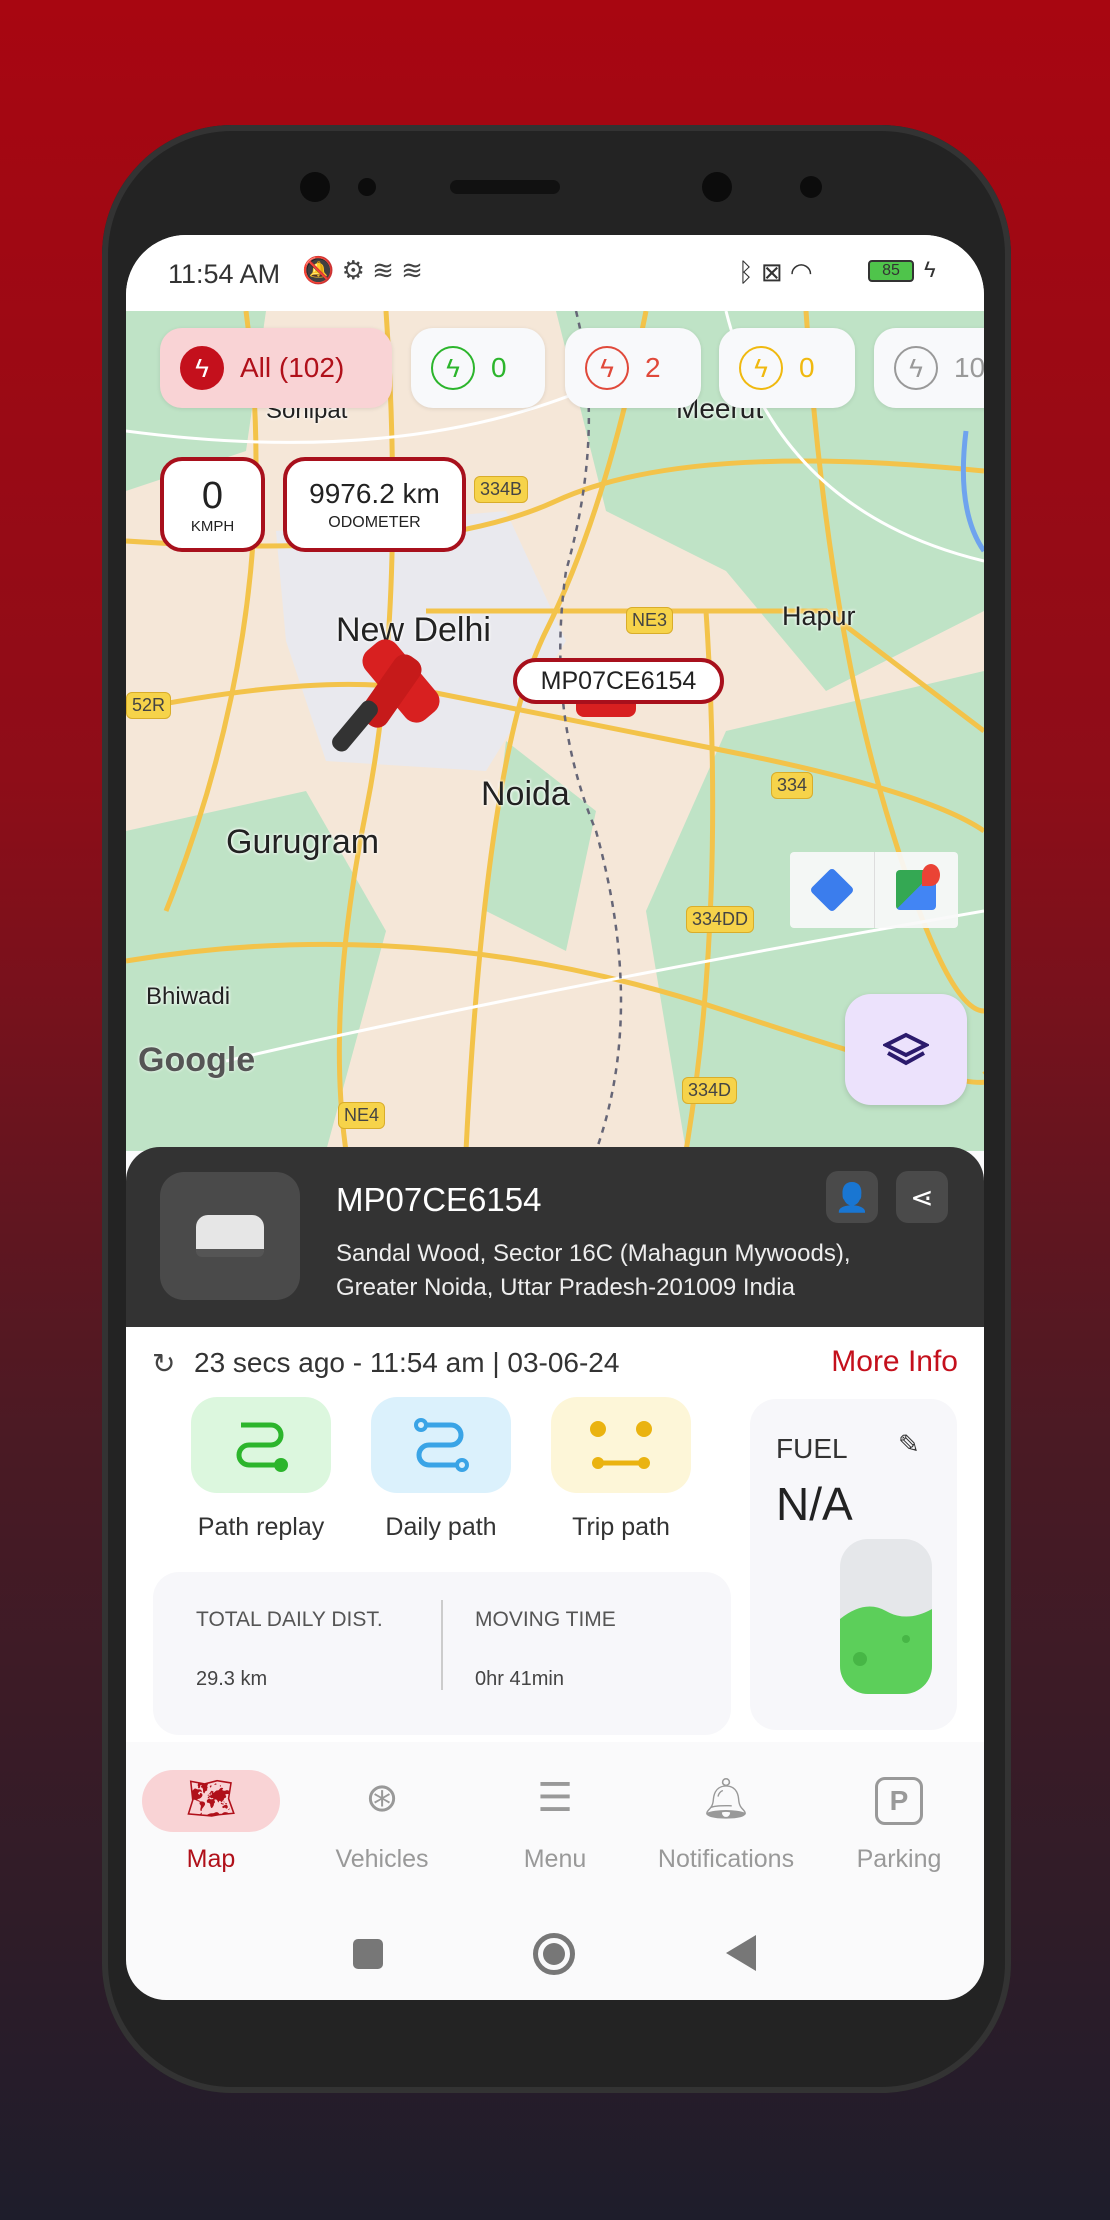 The image size is (1110, 2220). Describe the element at coordinates (775, 272) in the screenshot. I see `connectivity-icons: ᛒ ⊠ ◠` at that location.